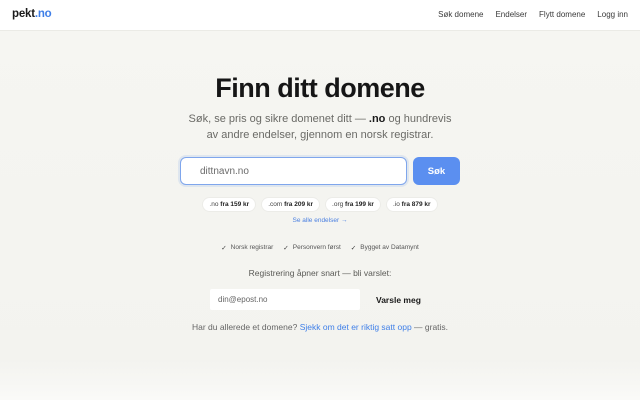 The height and width of the screenshot is (400, 640). I want to click on notify-me-button: Varsle meg, so click(399, 299).